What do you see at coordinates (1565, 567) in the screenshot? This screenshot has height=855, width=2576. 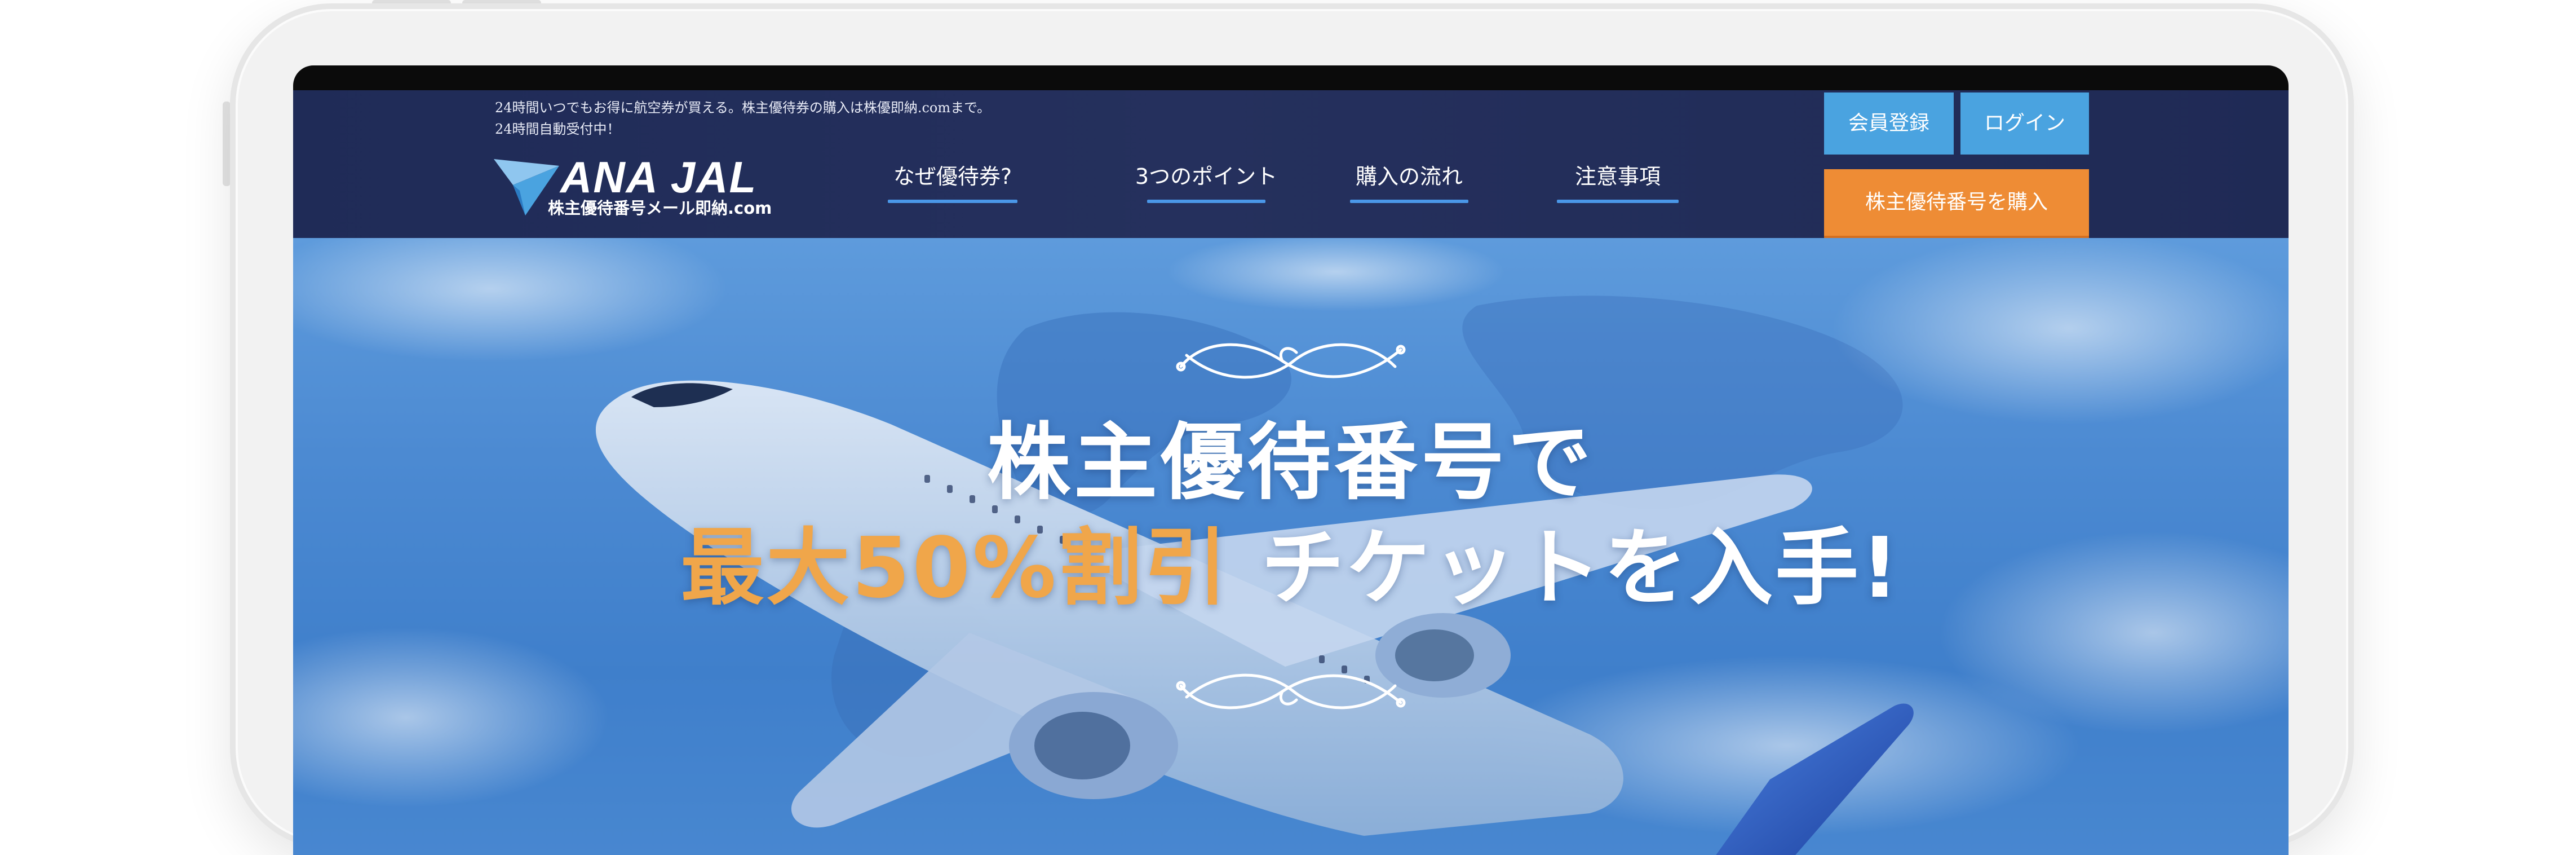 I see `hero-headline-rest: チケットを入手!` at bounding box center [1565, 567].